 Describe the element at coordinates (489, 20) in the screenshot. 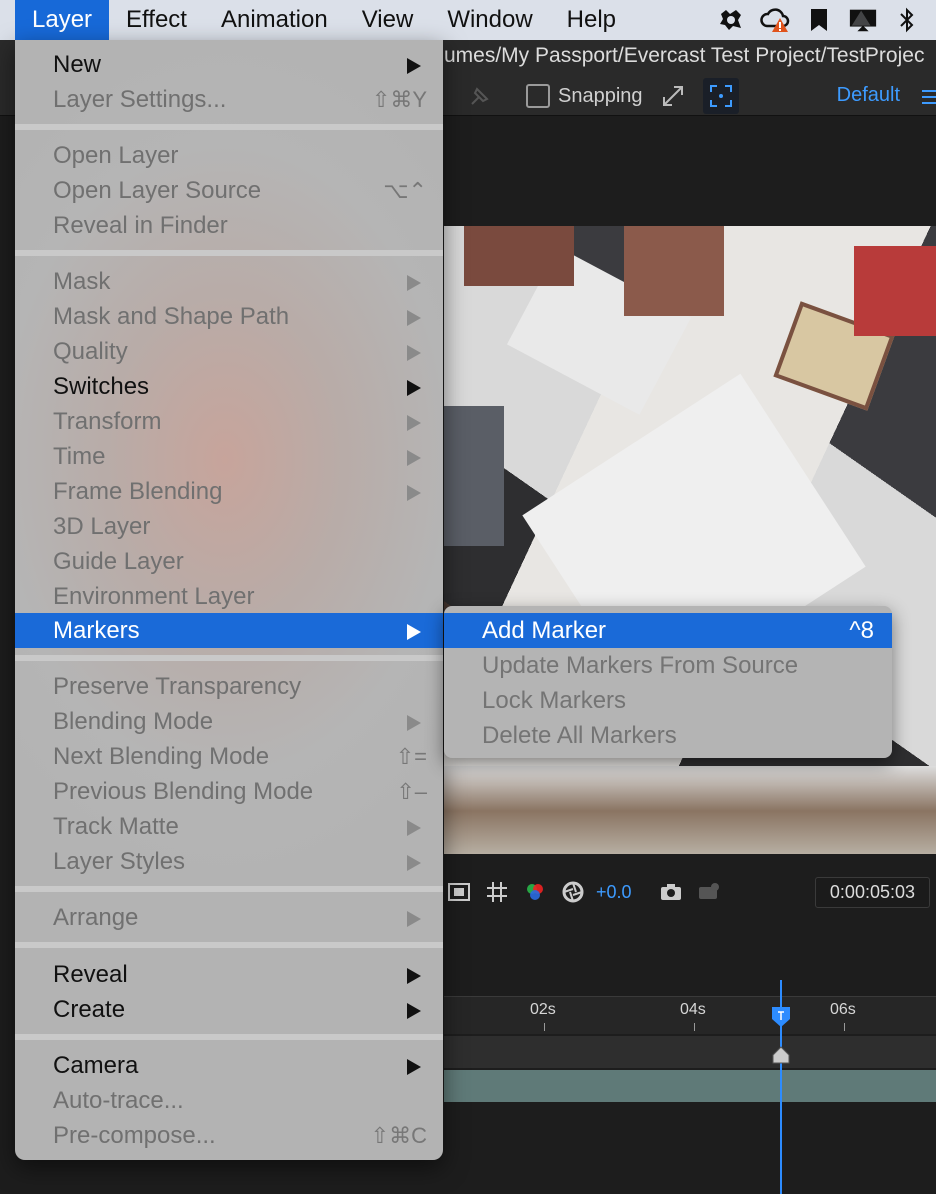

I see `menubar-window: Window` at that location.